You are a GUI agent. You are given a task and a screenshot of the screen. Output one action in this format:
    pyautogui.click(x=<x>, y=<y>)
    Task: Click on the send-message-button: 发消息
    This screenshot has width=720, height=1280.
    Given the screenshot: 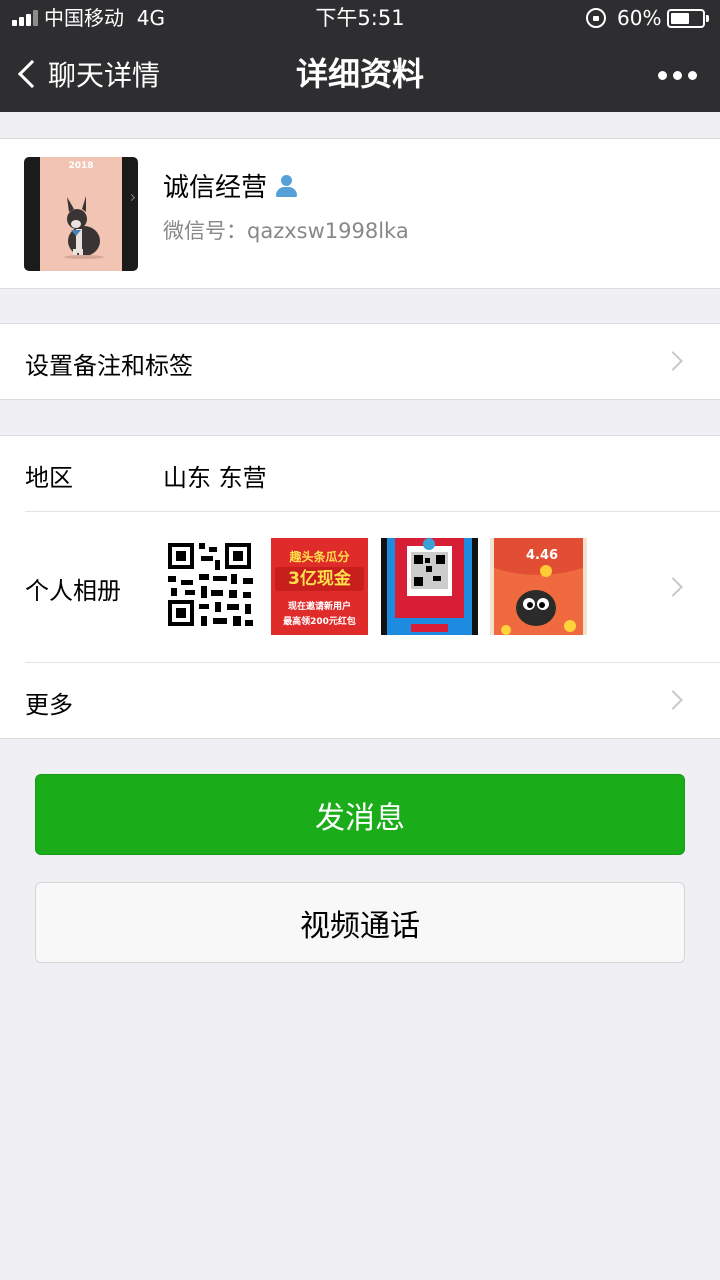 What is the action you would take?
    pyautogui.click(x=360, y=814)
    